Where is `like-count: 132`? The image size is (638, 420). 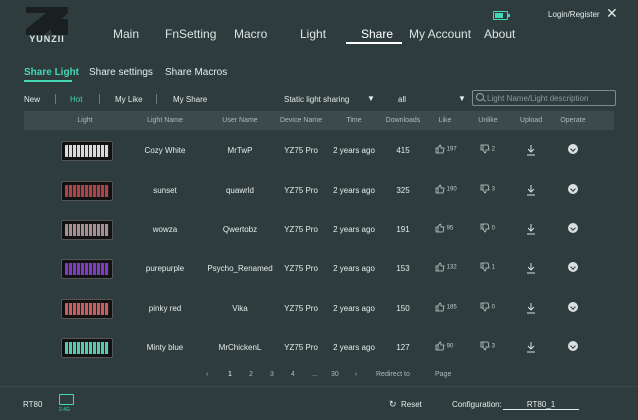 like-count: 132 is located at coordinates (451, 267).